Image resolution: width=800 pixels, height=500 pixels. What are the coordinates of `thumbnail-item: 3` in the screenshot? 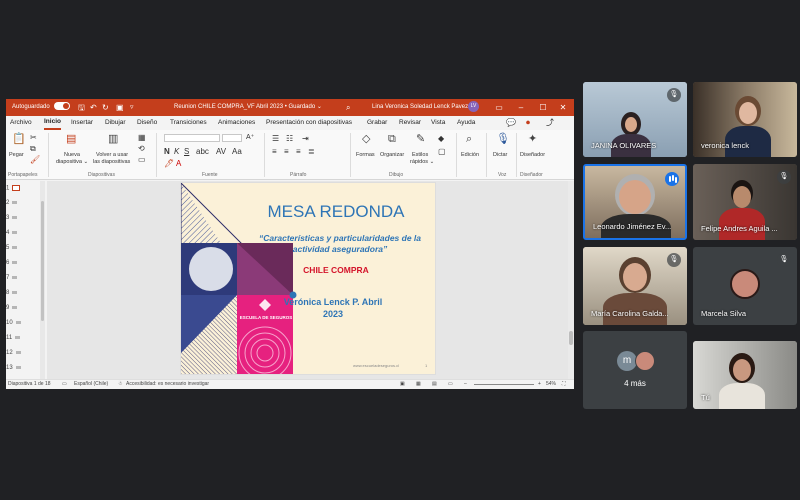 It's located at (12, 218).